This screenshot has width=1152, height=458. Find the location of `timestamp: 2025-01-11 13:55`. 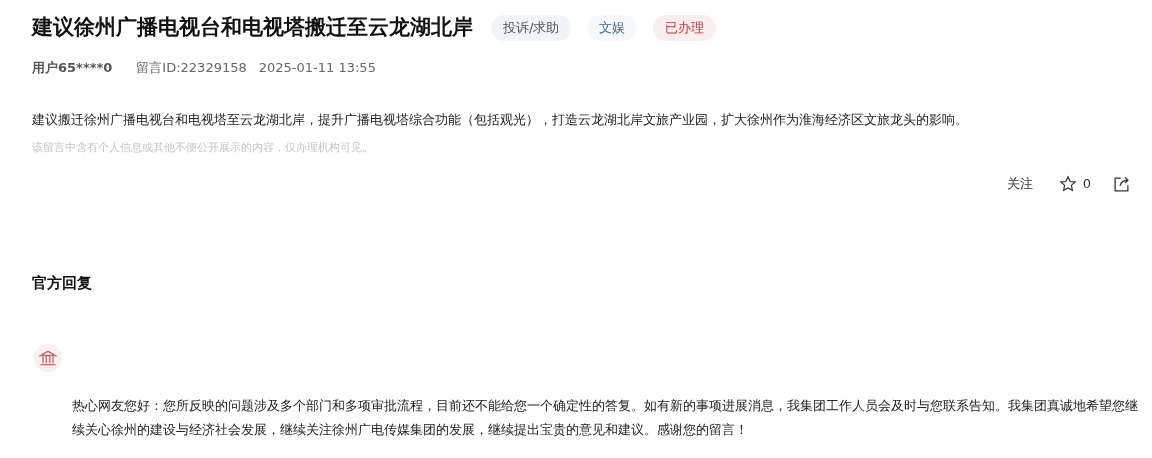

timestamp: 2025-01-11 13:55 is located at coordinates (317, 67).